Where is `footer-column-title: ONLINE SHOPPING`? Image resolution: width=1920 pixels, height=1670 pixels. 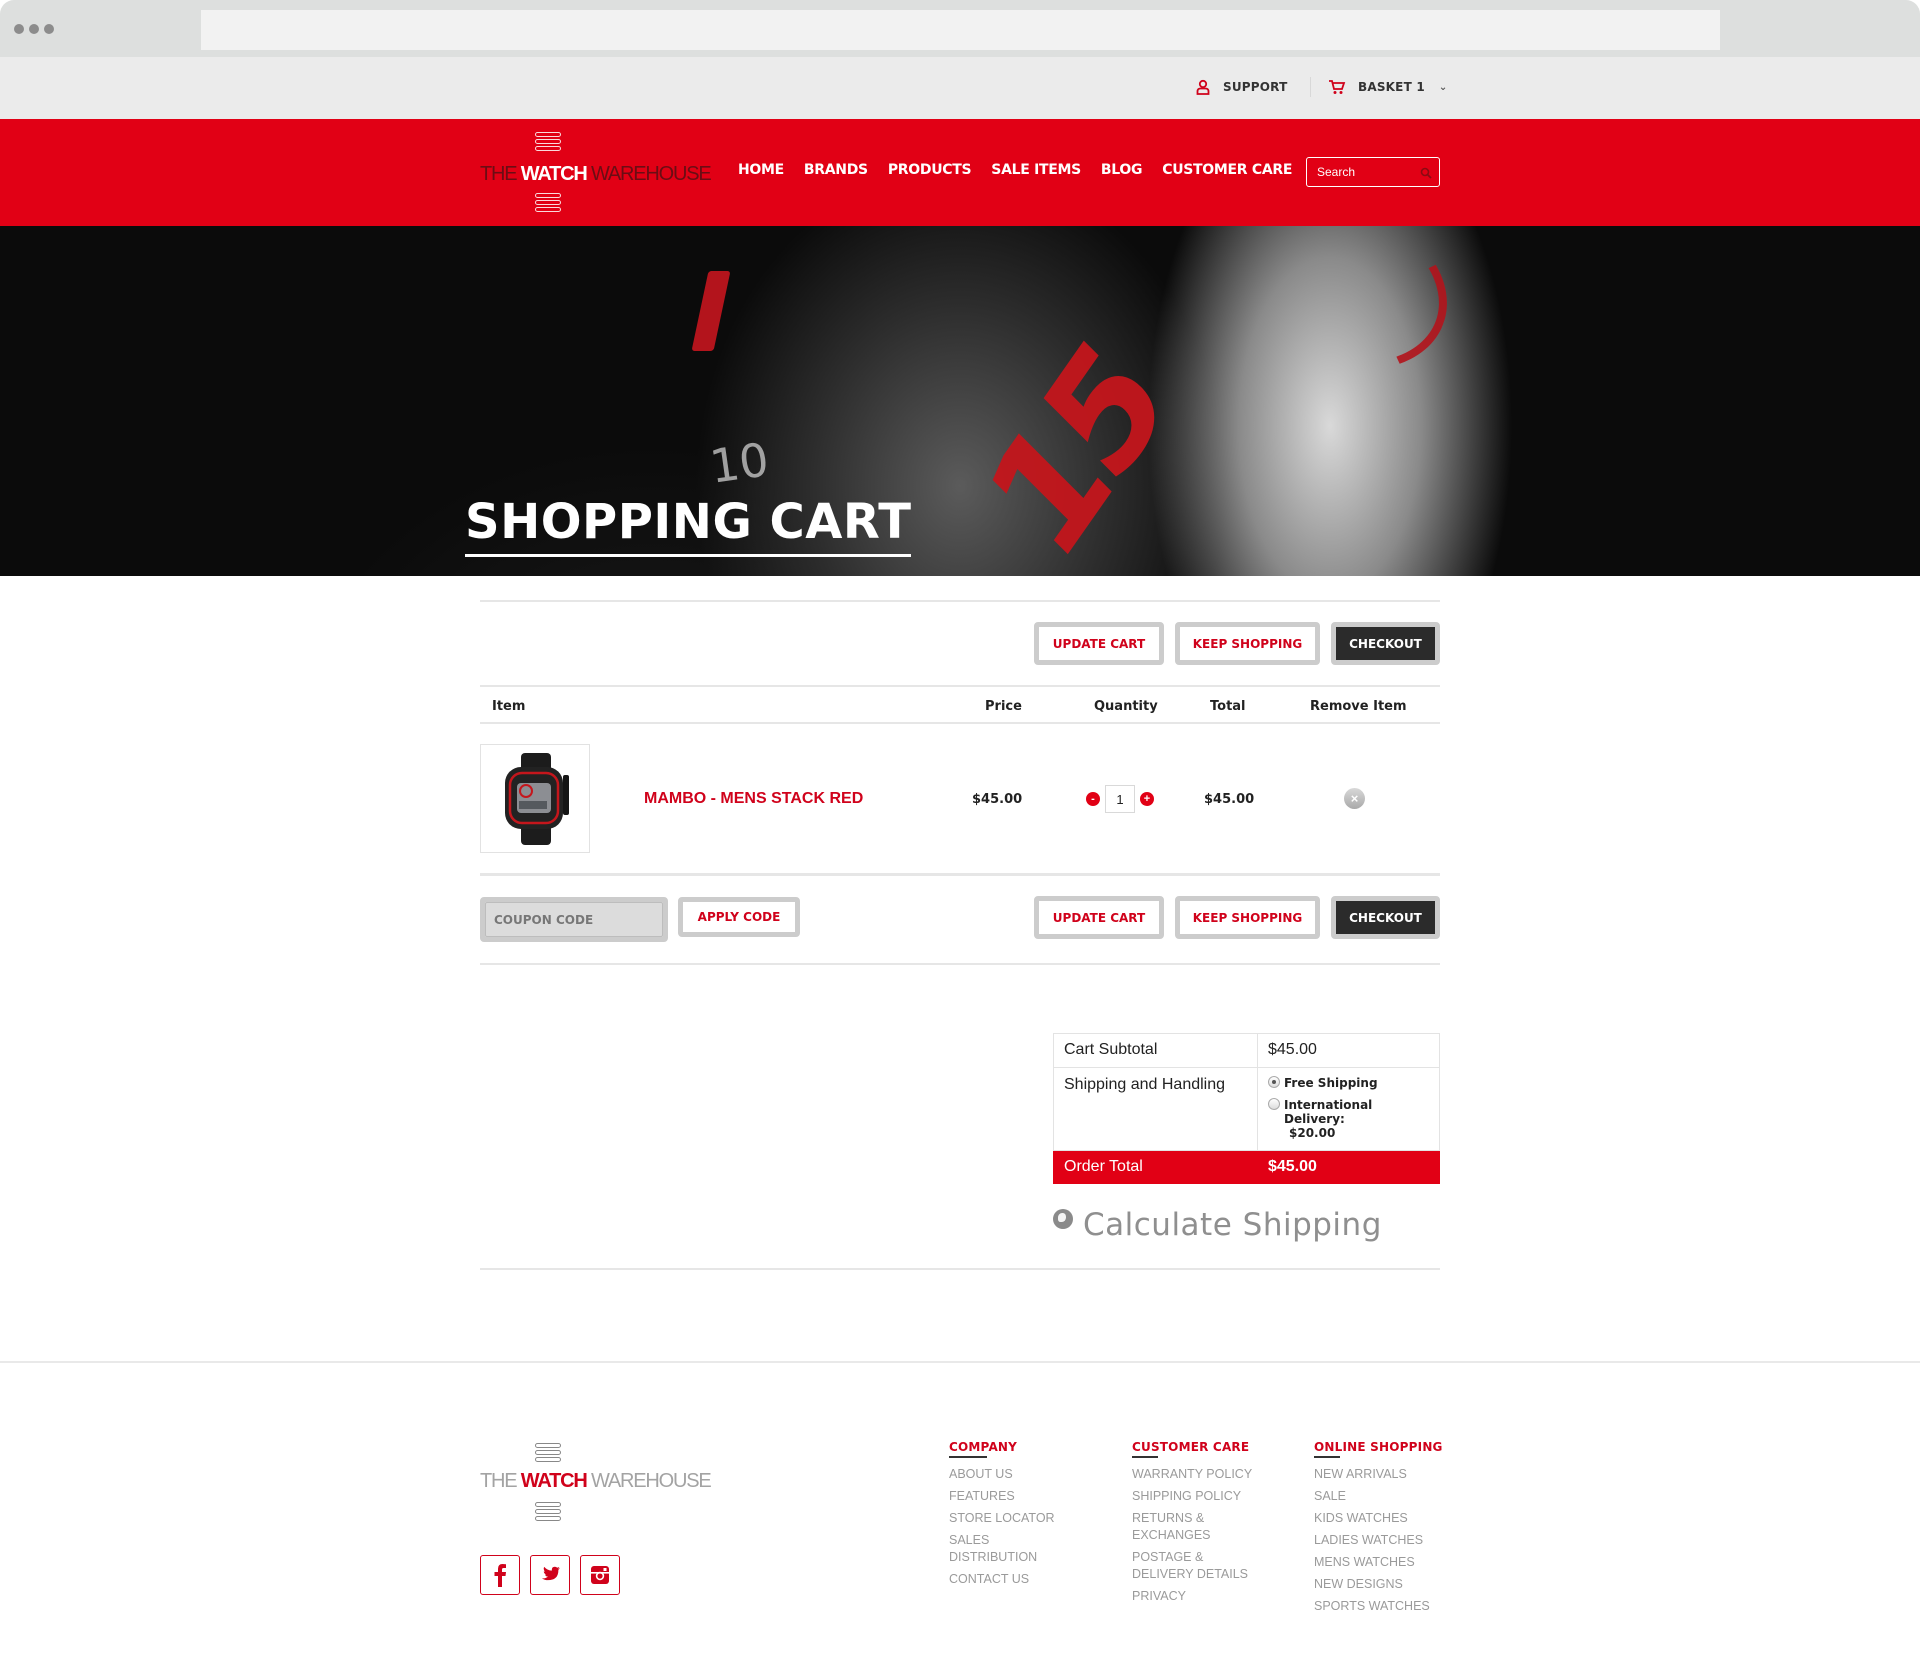 footer-column-title: ONLINE SHOPPING is located at coordinates (1378, 1449).